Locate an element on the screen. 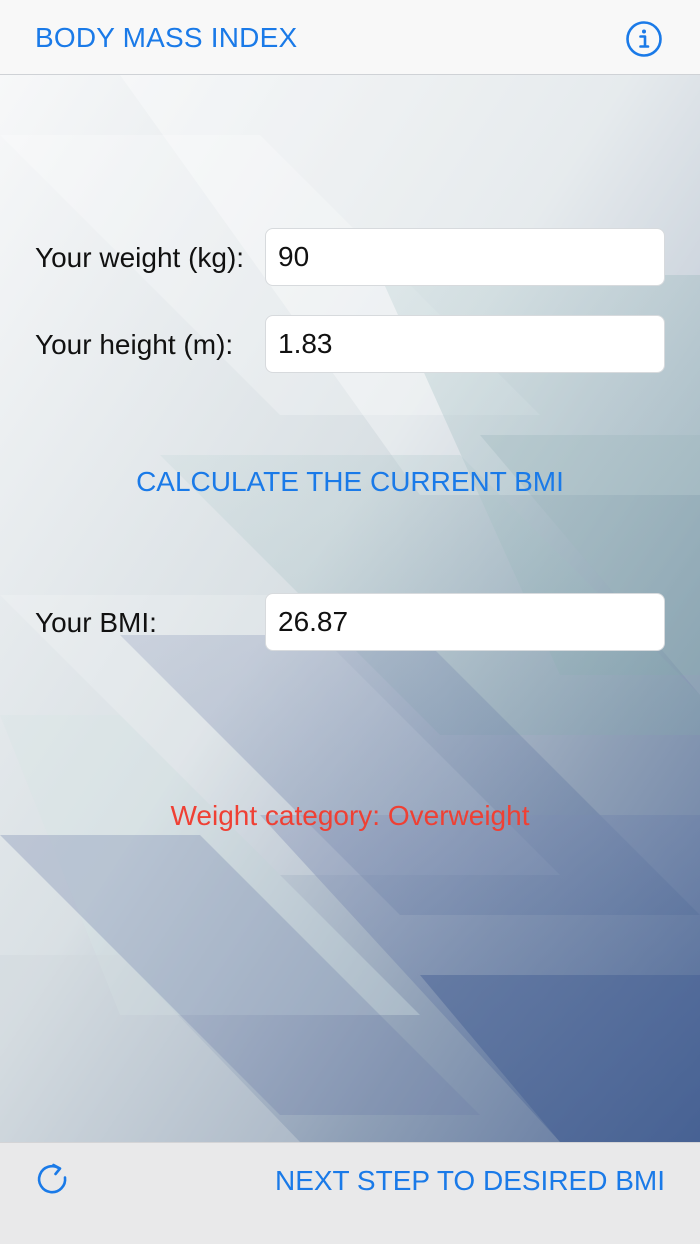 This screenshot has width=700, height=1244. info-button is located at coordinates (644, 39).